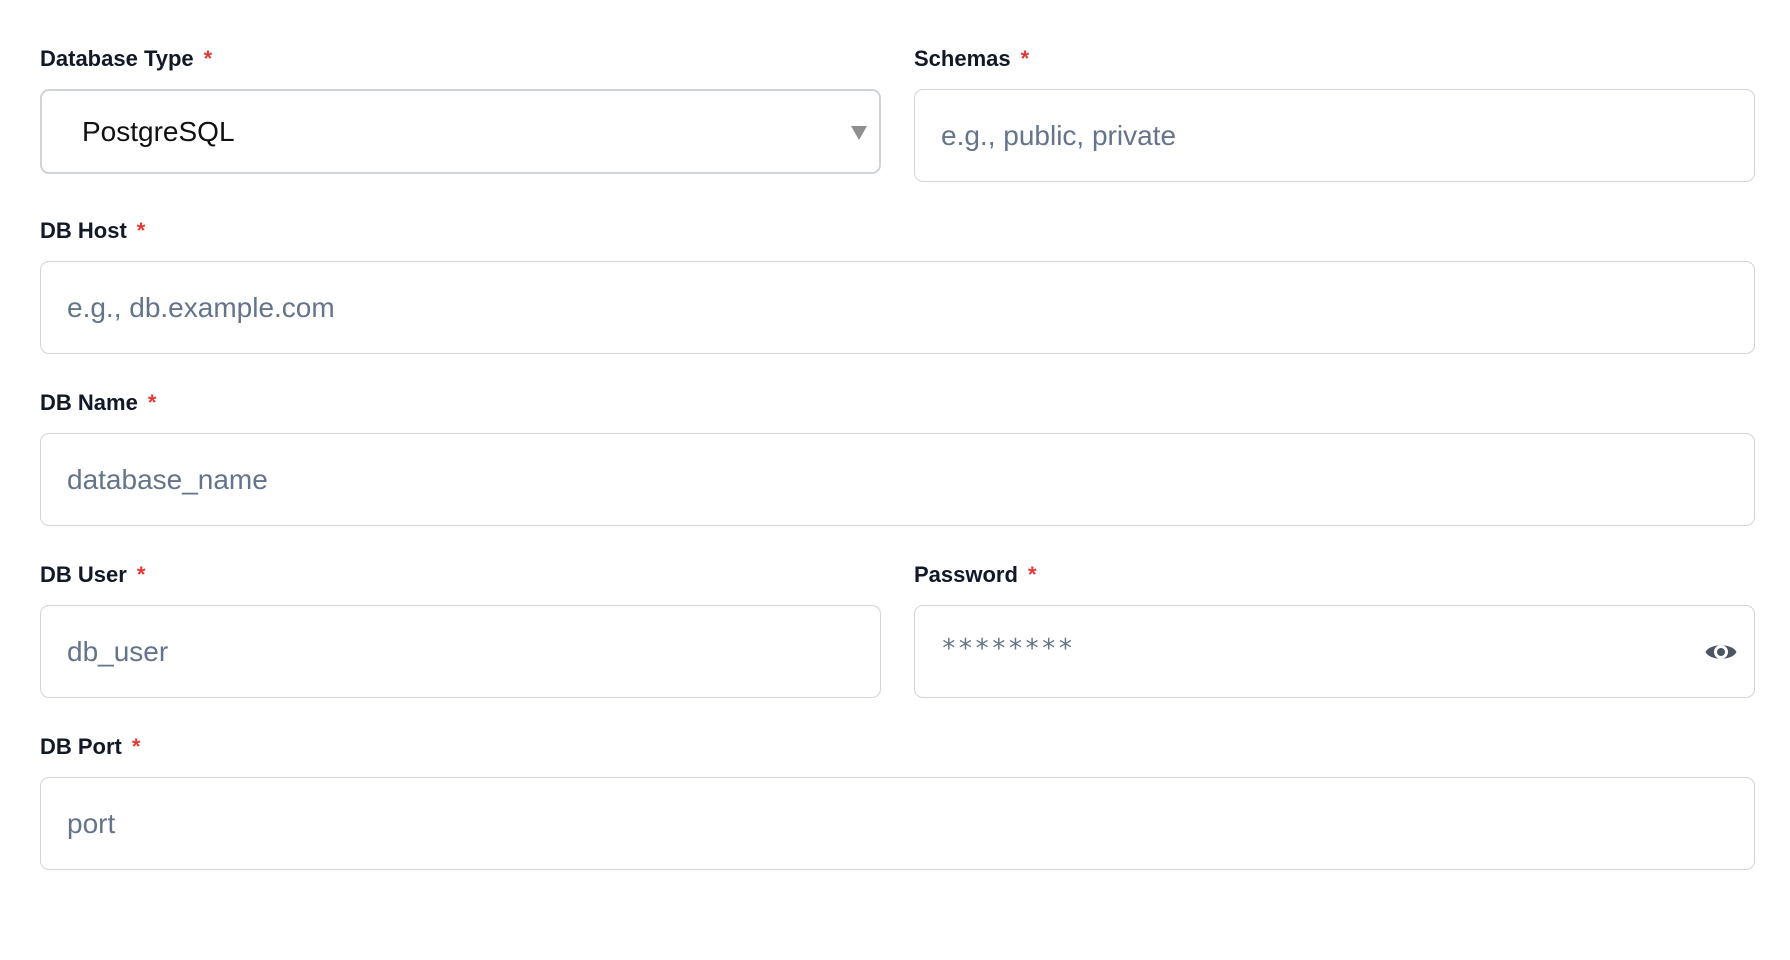  Describe the element at coordinates (1334, 649) in the screenshot. I see `password-masked-value: ********` at that location.